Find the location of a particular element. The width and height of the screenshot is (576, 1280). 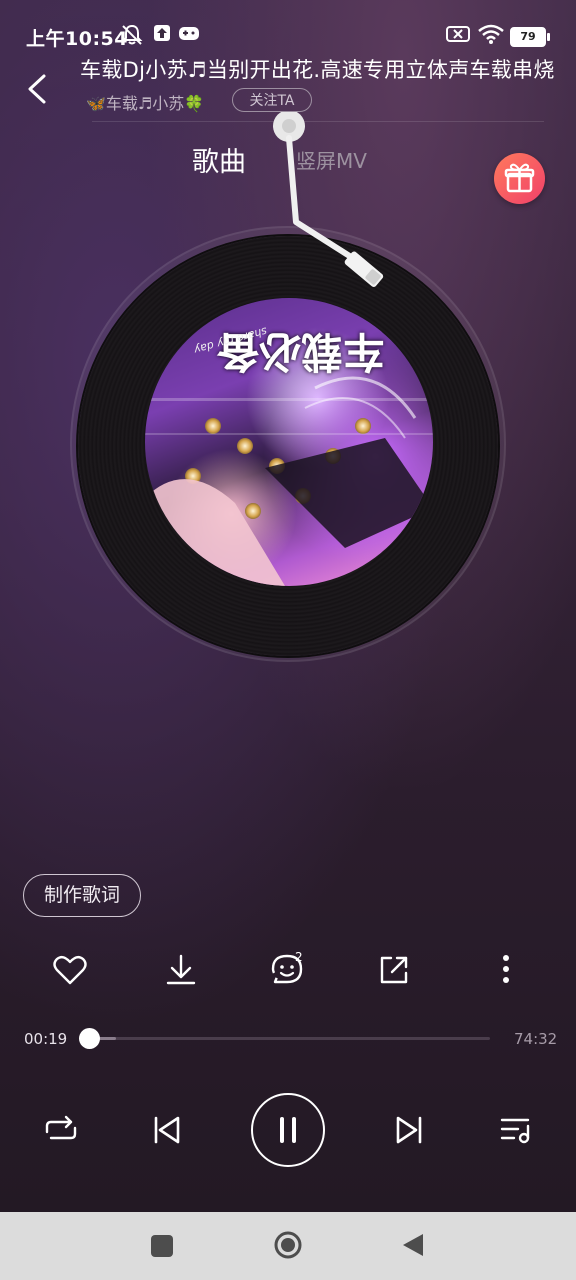

repeat-icon is located at coordinates (61, 1130).